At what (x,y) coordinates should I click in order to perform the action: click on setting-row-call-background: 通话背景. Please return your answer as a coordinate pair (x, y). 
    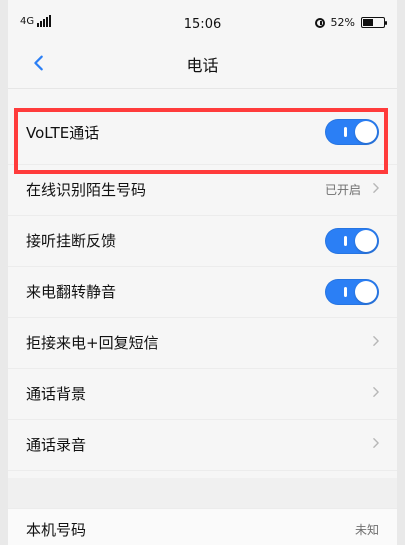
    Looking at the image, I should click on (202, 394).